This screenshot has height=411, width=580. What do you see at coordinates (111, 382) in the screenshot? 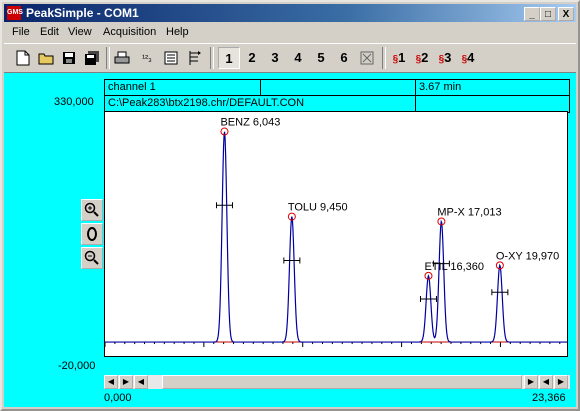
I see `scroll-left-end-icon: ◀` at bounding box center [111, 382].